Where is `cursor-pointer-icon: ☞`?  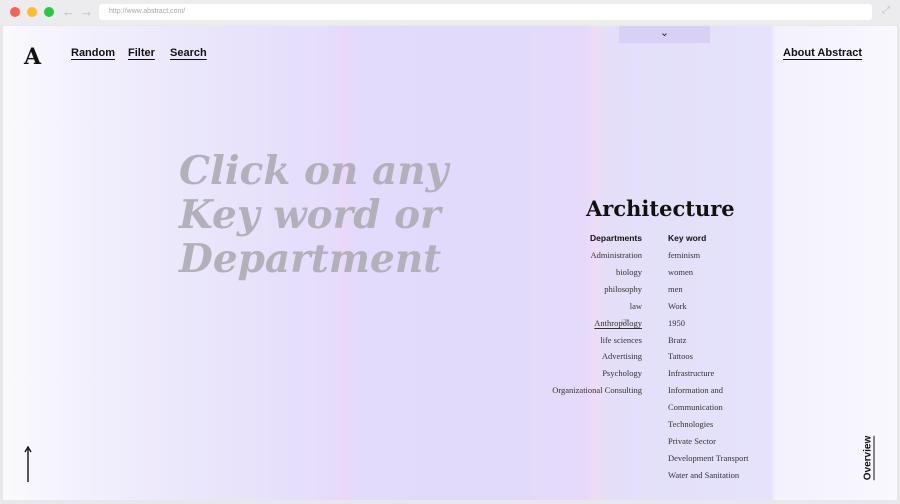 cursor-pointer-icon: ☞ is located at coordinates (625, 322).